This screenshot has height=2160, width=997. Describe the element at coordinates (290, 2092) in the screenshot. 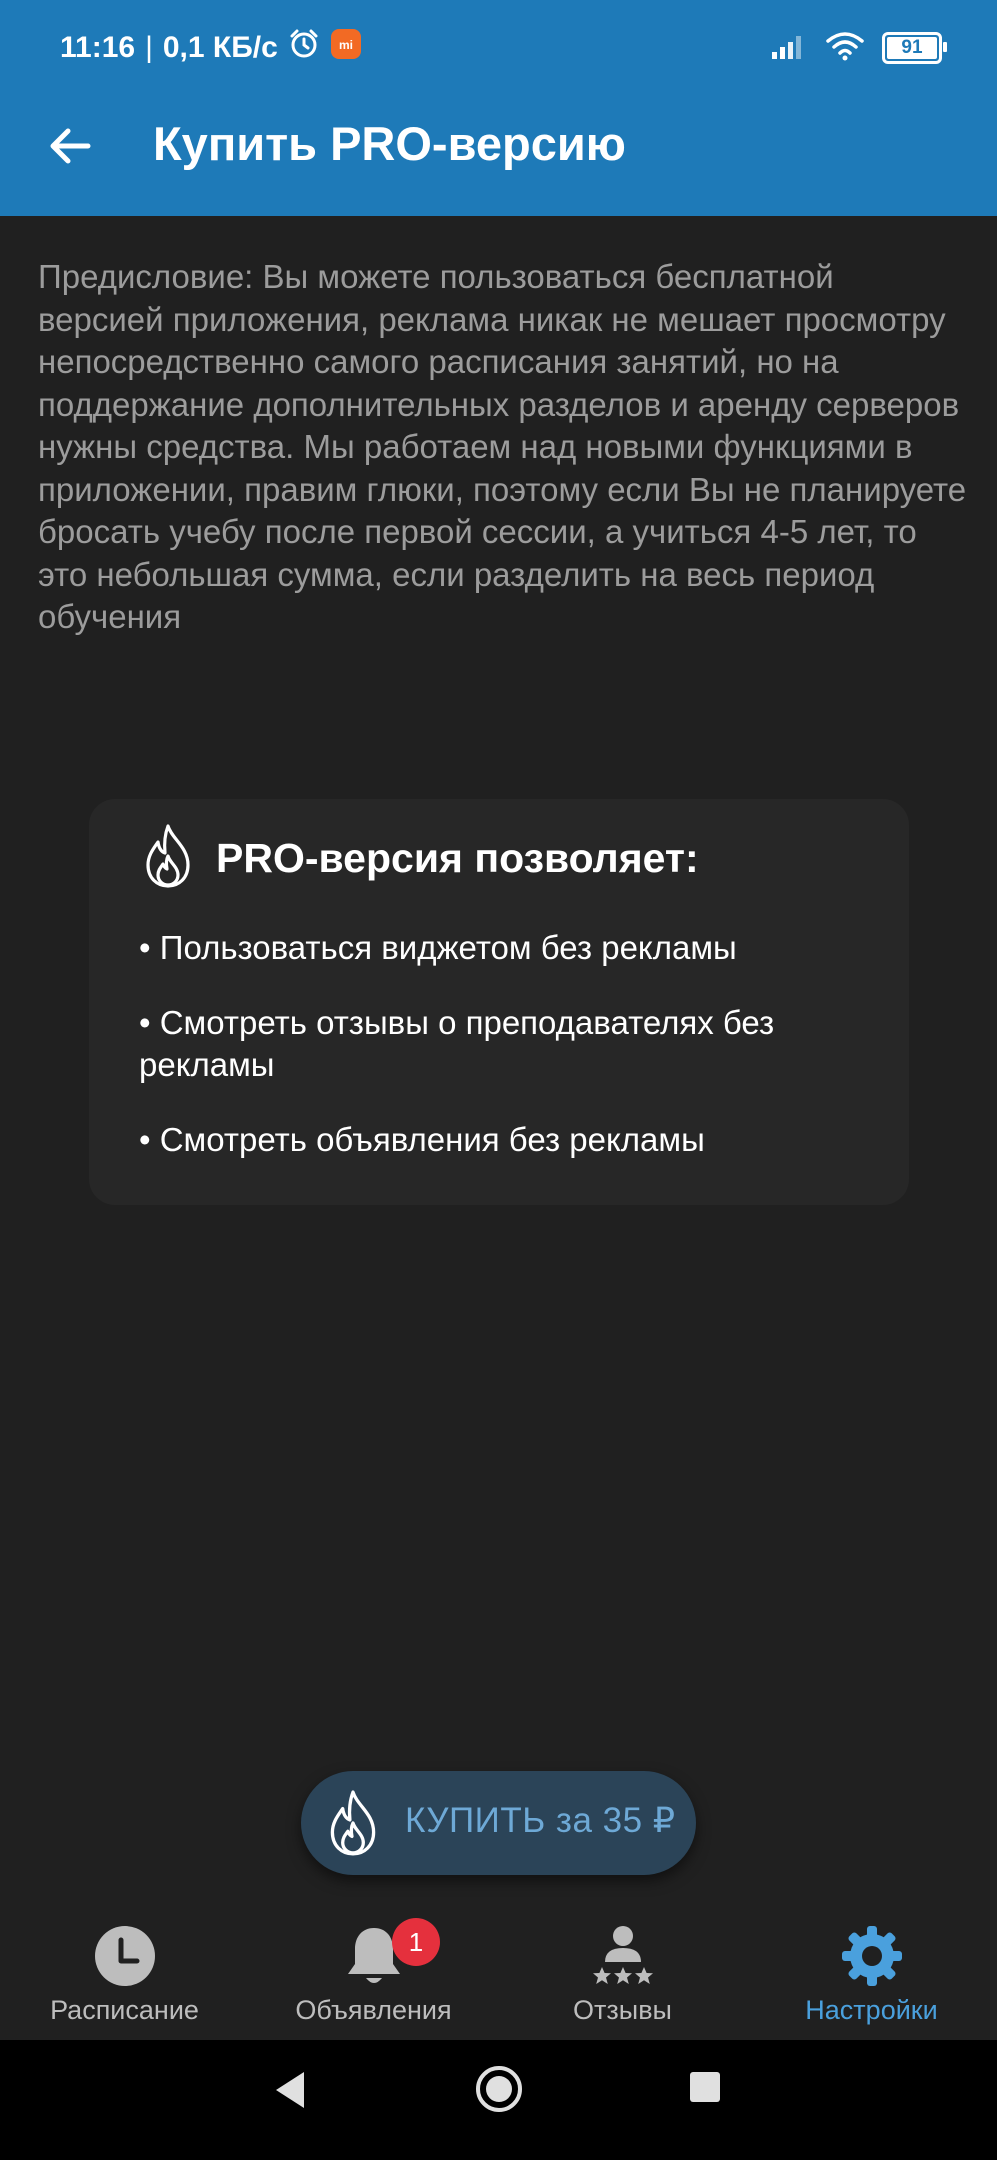

I see `back-triangle-icon` at that location.